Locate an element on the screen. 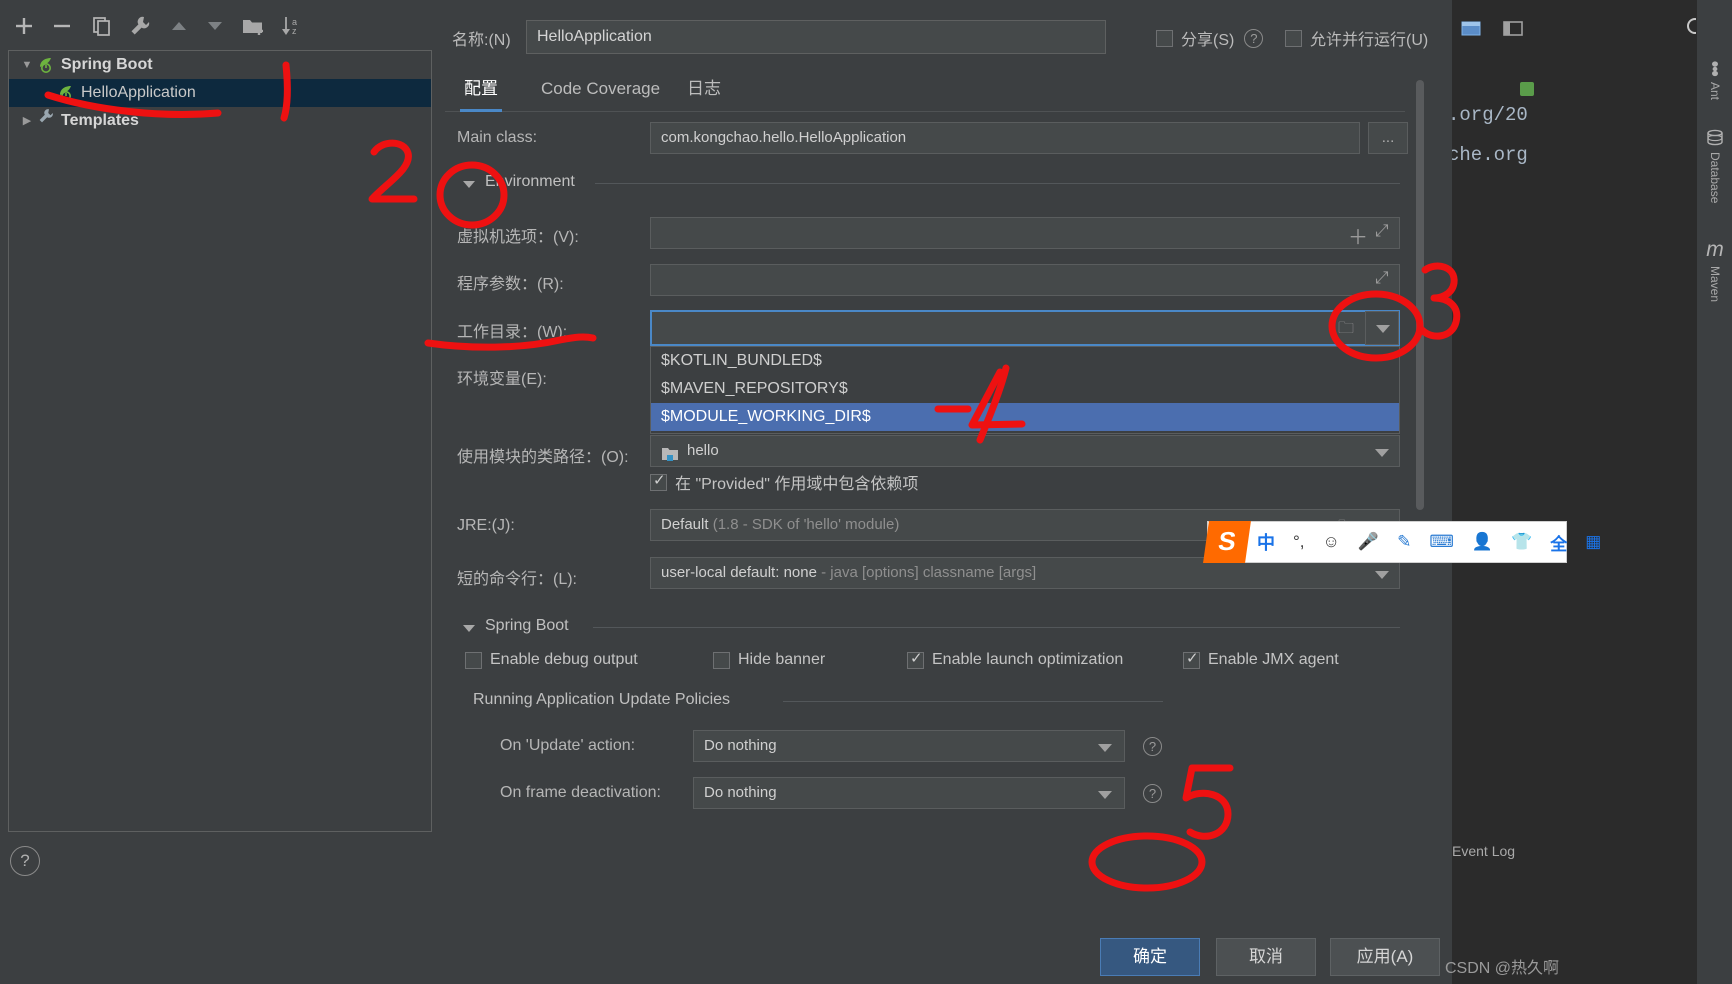  on-update-action-combo: Do nothing is located at coordinates (909, 746).